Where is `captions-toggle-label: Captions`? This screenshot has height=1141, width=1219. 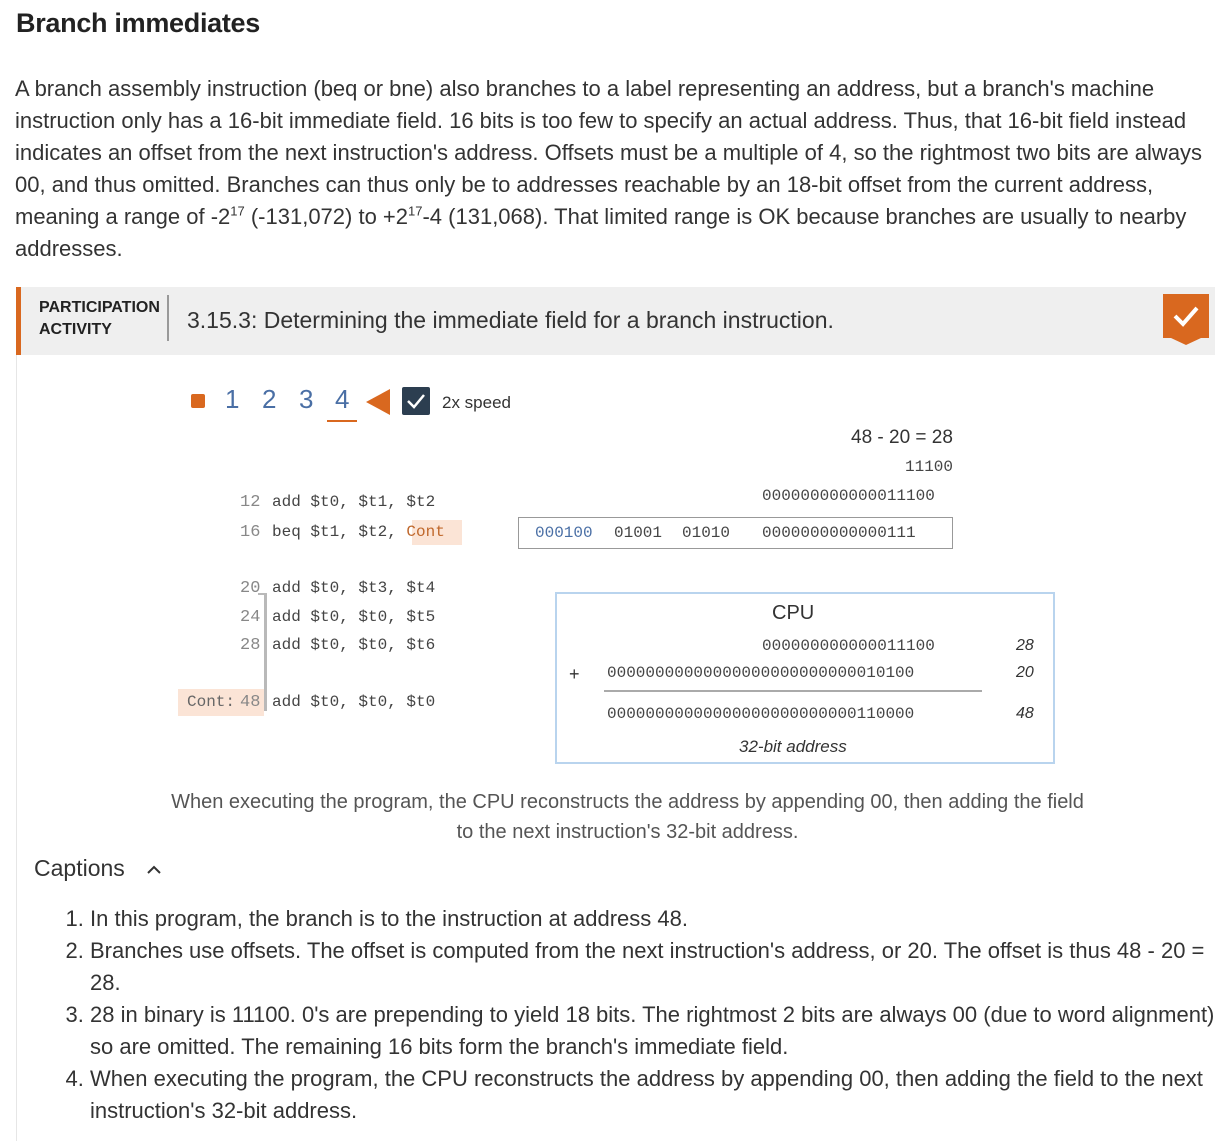
captions-toggle-label: Captions is located at coordinates (79, 868).